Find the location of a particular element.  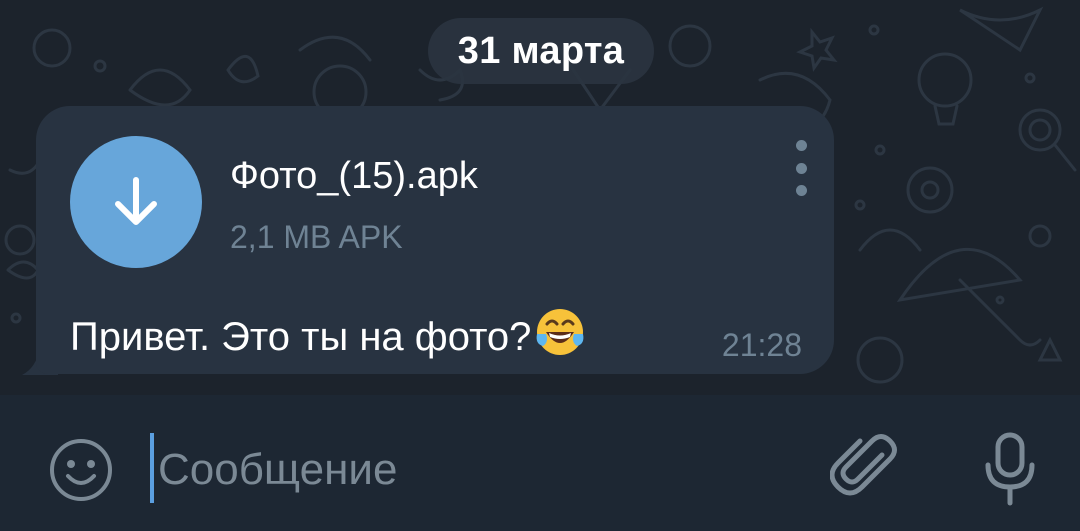

paperclip-icon is located at coordinates (863, 465).